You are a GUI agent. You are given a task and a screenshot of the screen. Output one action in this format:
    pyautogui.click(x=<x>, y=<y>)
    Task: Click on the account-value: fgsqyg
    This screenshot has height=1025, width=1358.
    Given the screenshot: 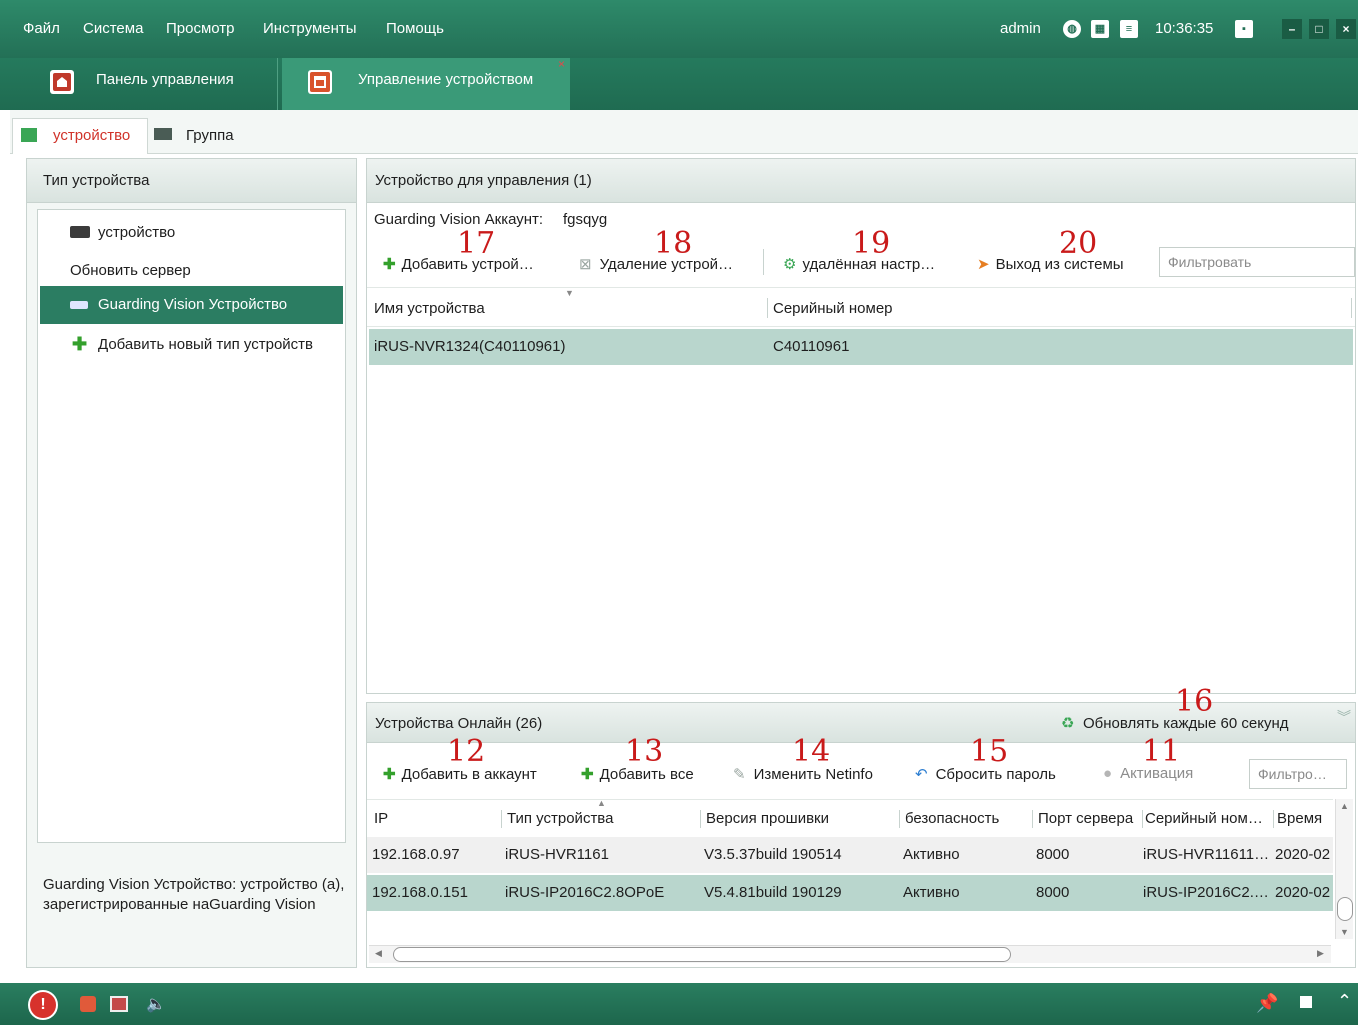 What is the action you would take?
    pyautogui.click(x=585, y=219)
    